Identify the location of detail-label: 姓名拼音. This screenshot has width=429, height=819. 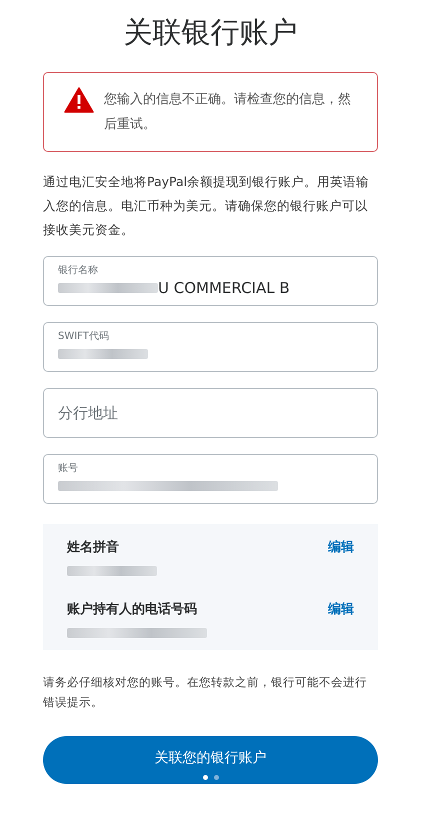
(93, 547).